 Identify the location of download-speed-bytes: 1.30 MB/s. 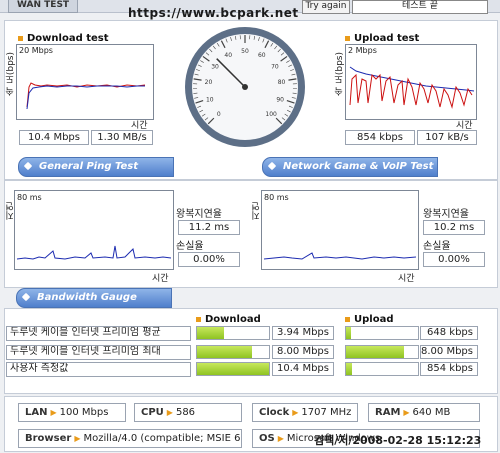
(122, 137).